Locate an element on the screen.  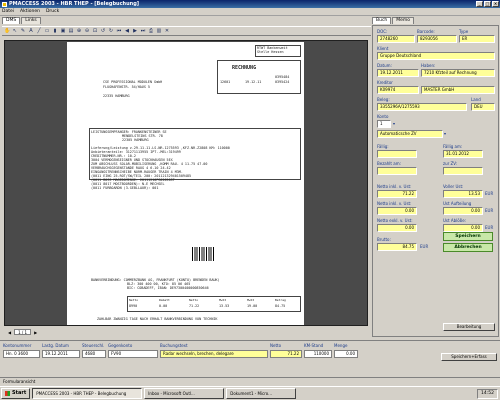
grid-cell-account: Hn. 0 3600 is located at coordinates (21, 354).